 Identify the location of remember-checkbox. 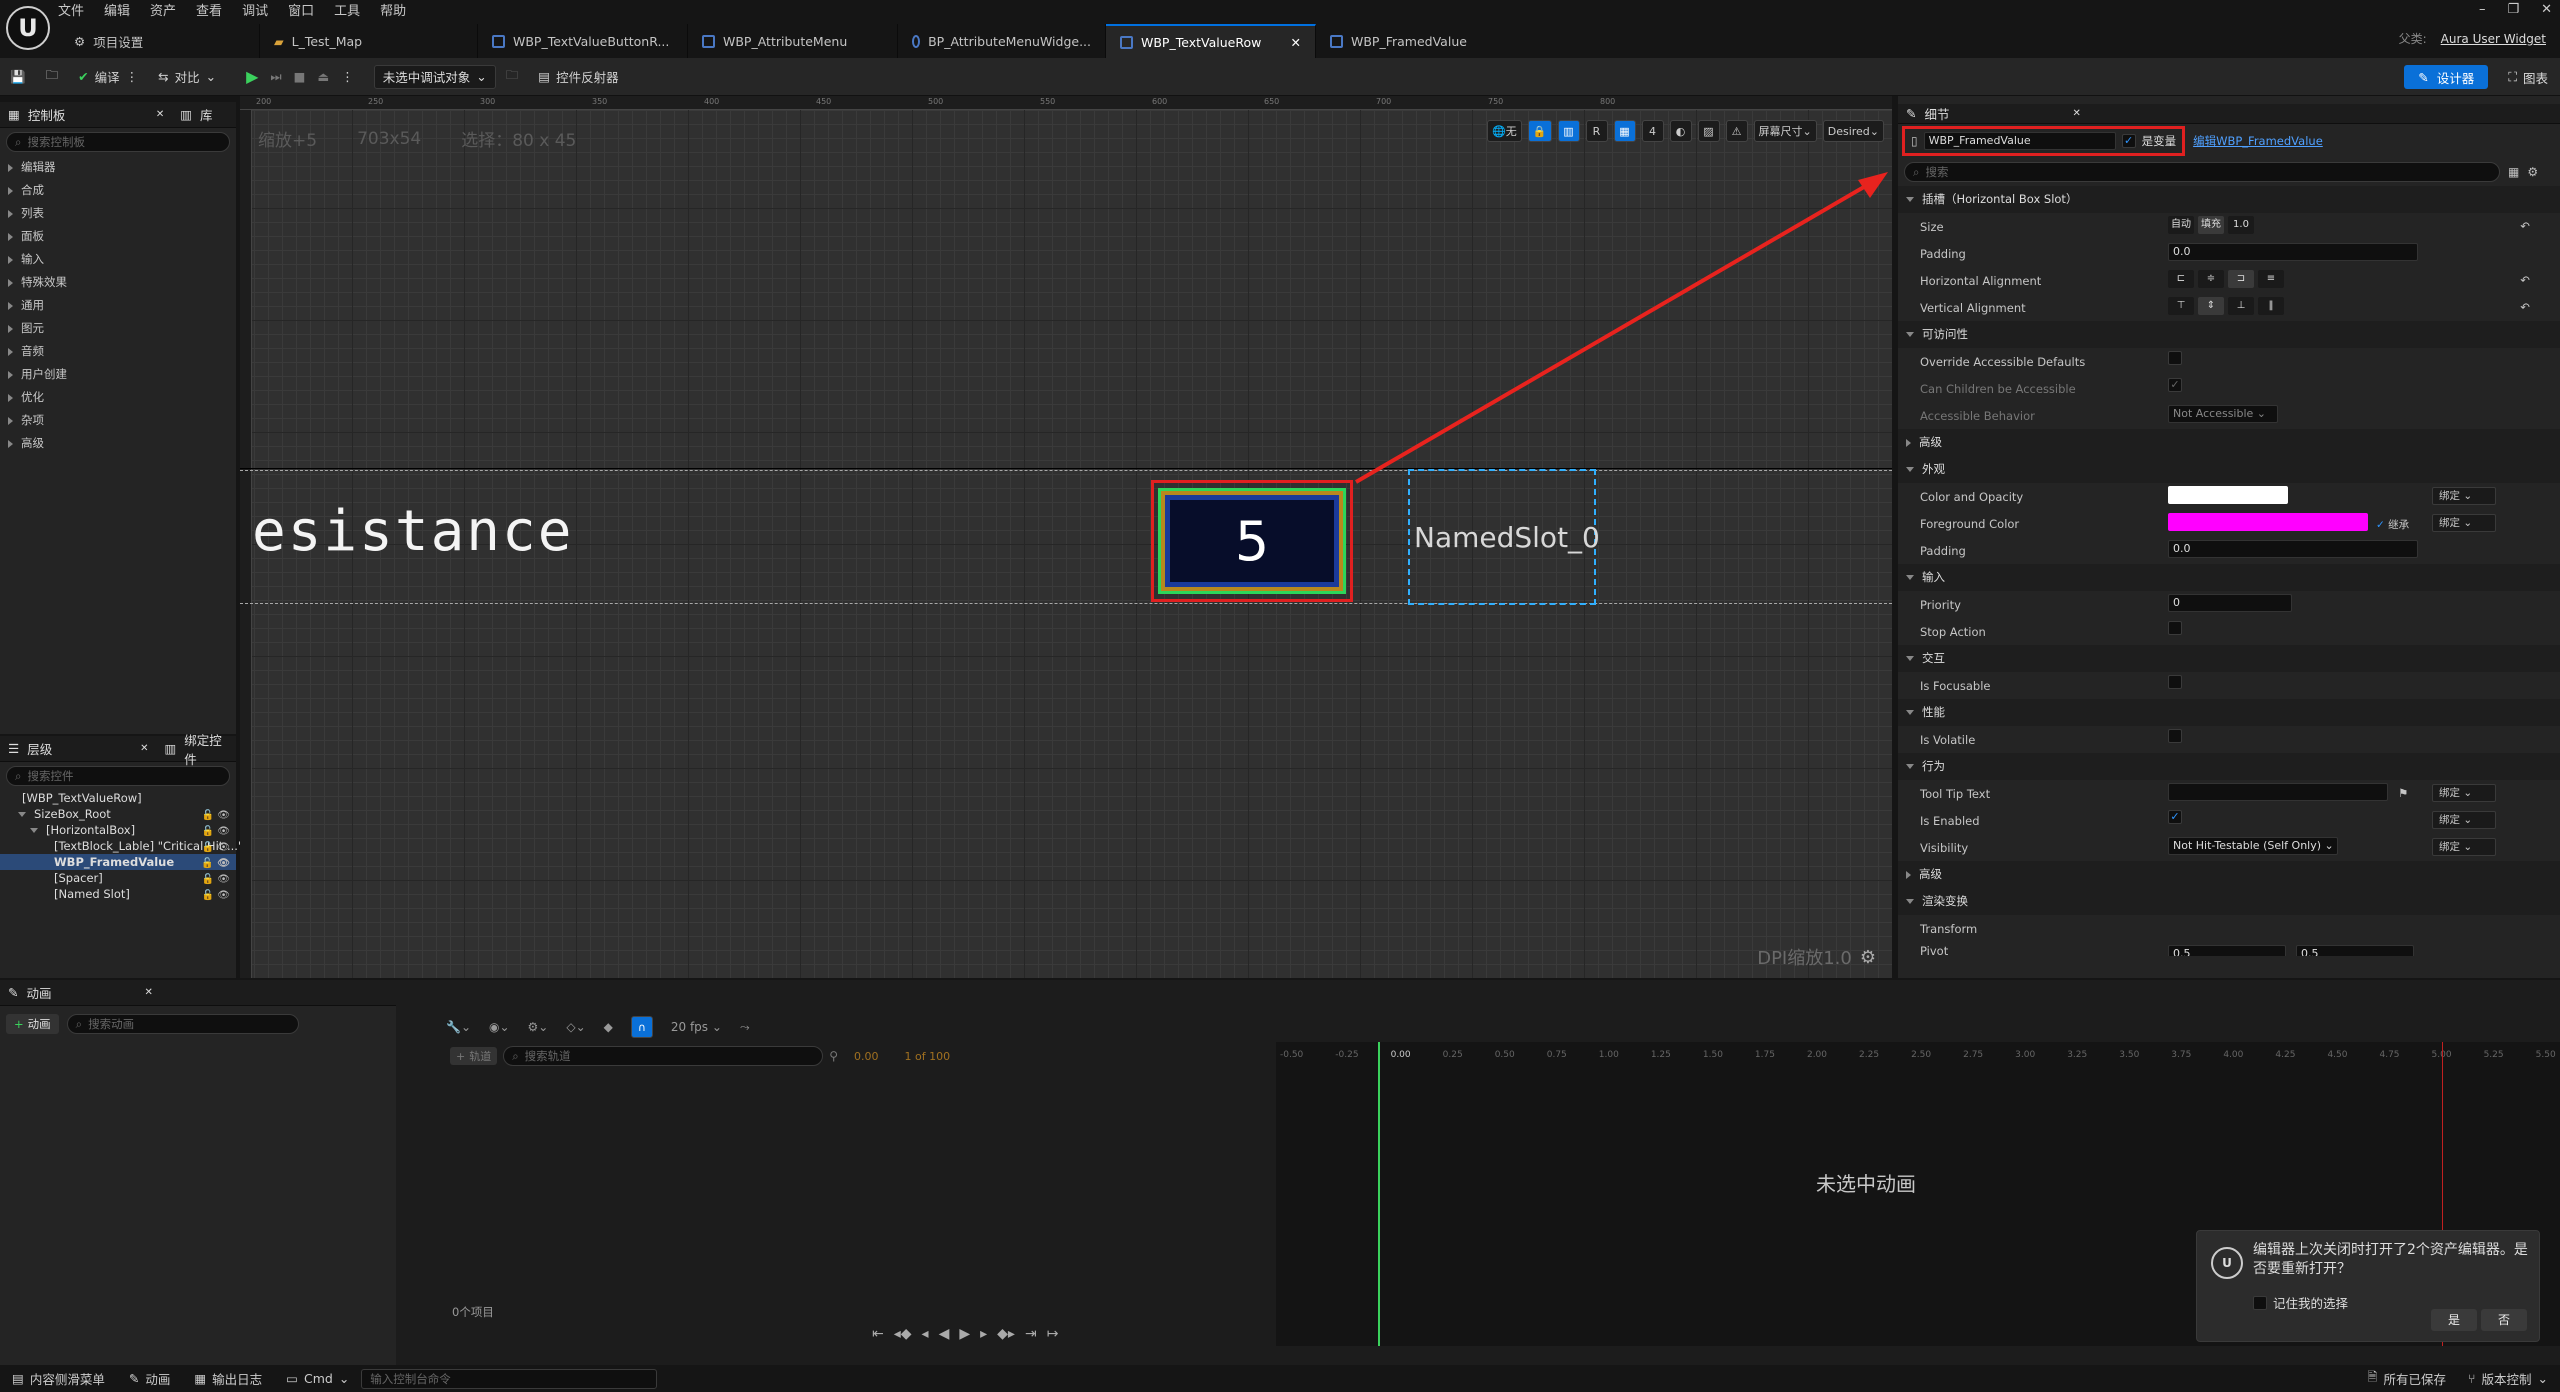
(2260, 1302).